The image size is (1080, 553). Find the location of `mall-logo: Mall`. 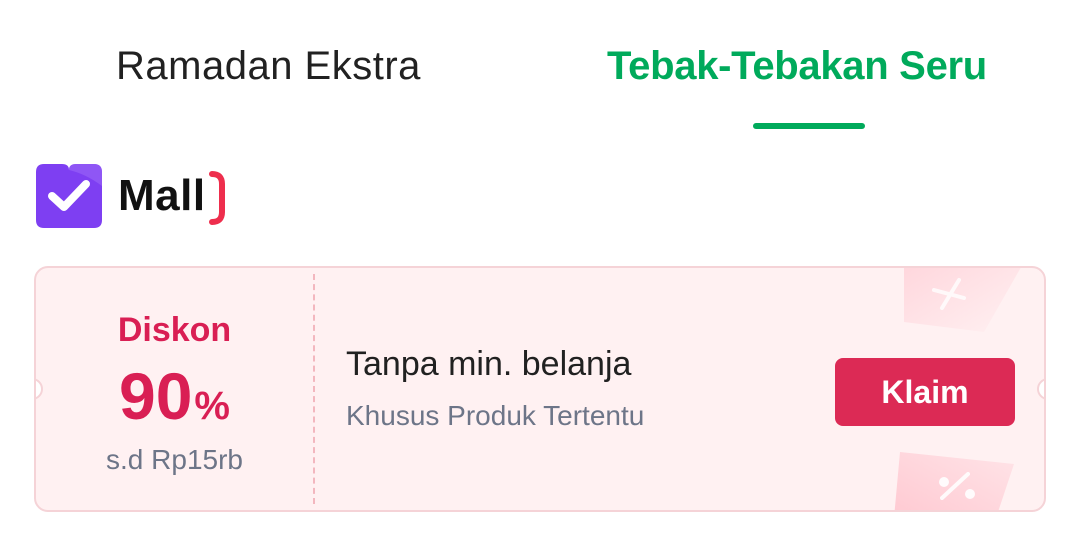

mall-logo: Mall is located at coordinates (136, 196).